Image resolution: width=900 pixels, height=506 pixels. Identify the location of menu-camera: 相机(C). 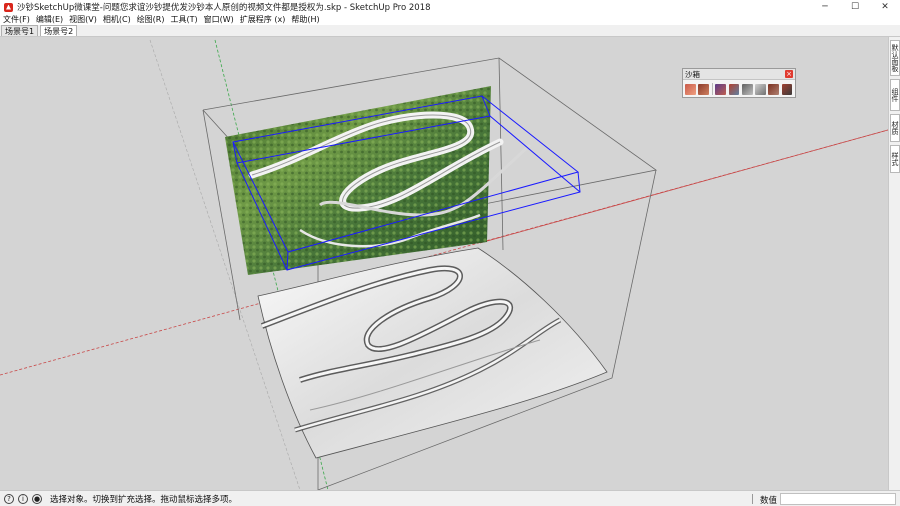
(117, 19).